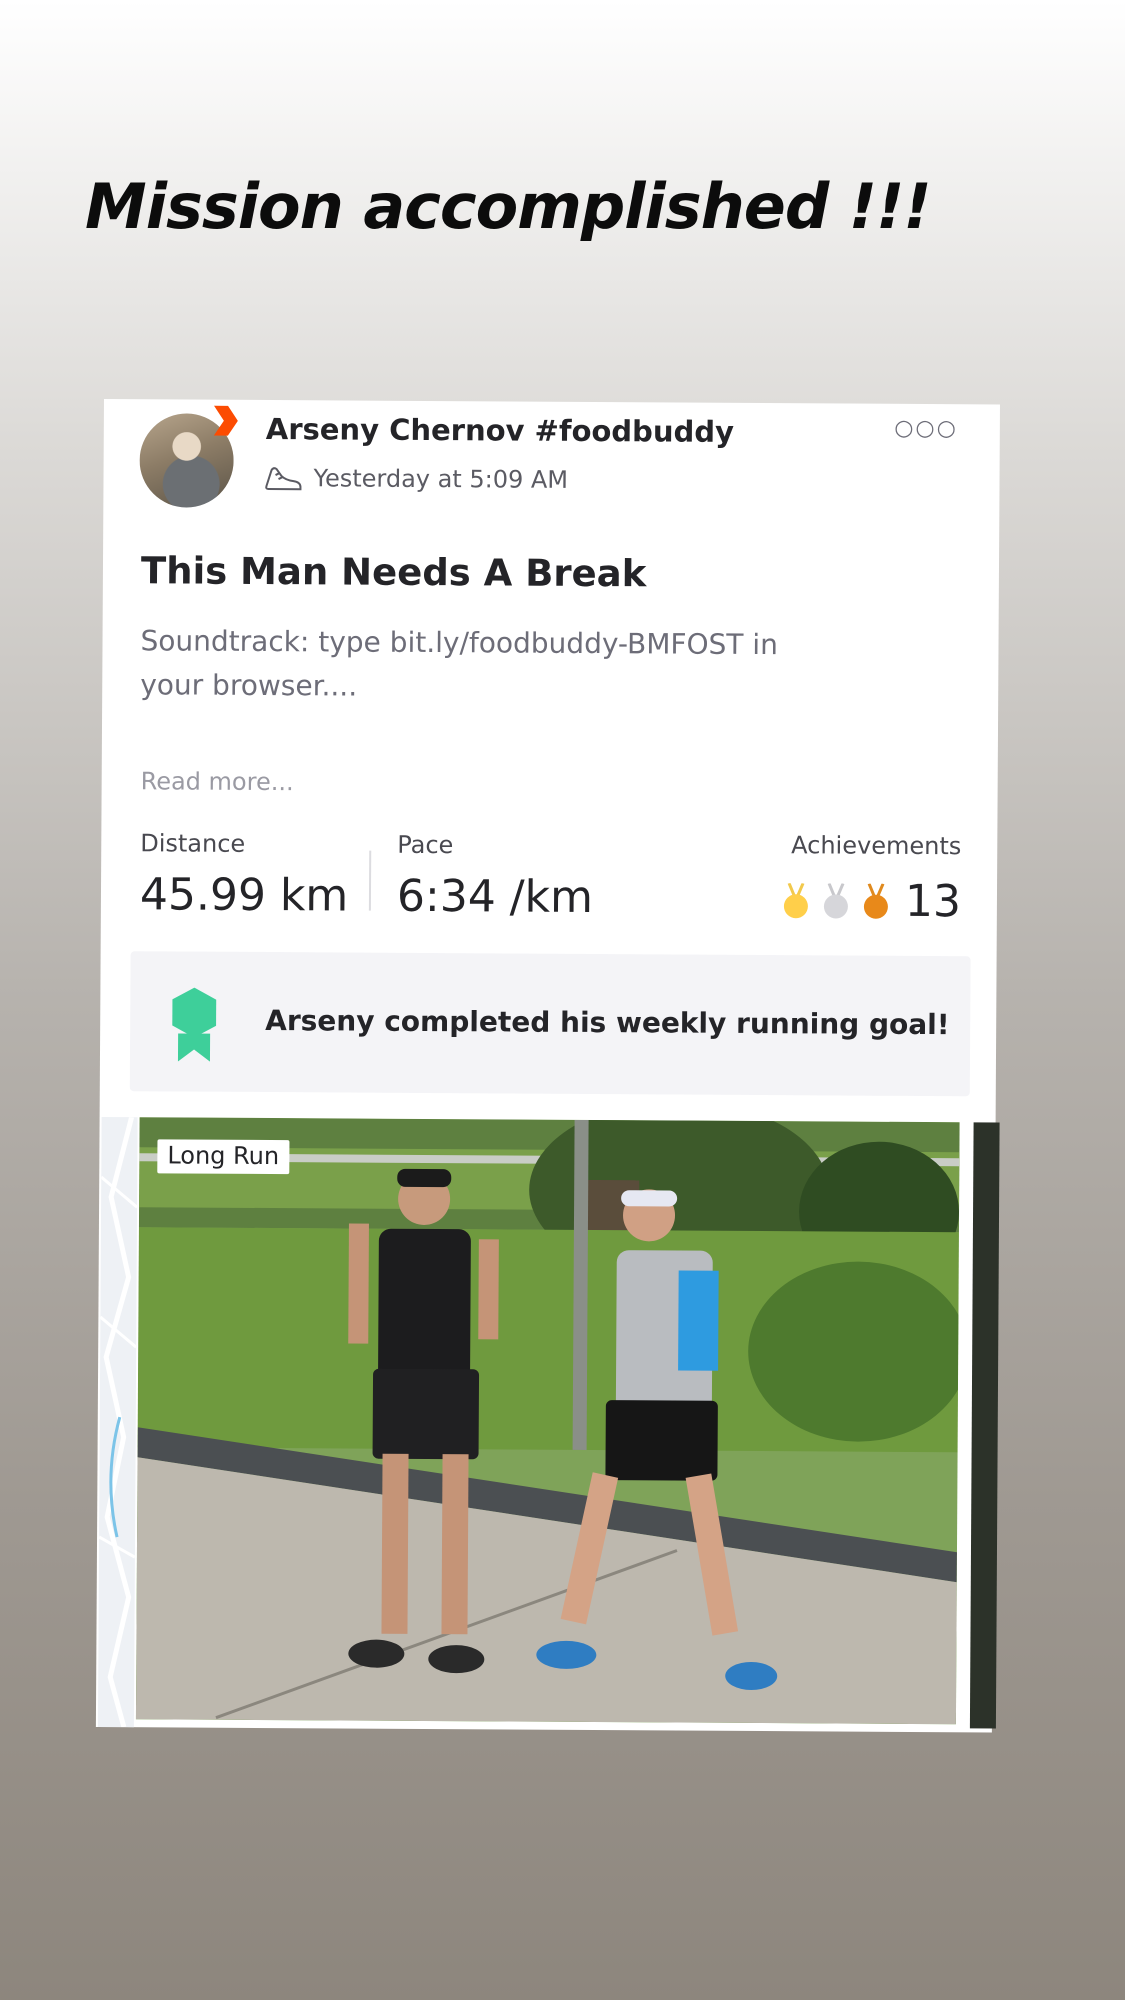 This screenshot has width=1125, height=2000. Describe the element at coordinates (984, 1425) in the screenshot. I see `next-photo-preview` at that location.